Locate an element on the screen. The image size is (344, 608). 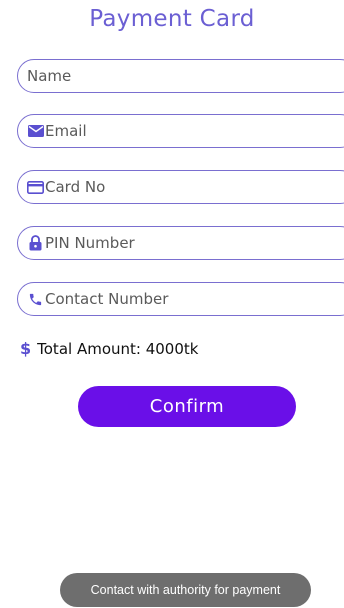
pin-field is located at coordinates (180, 243).